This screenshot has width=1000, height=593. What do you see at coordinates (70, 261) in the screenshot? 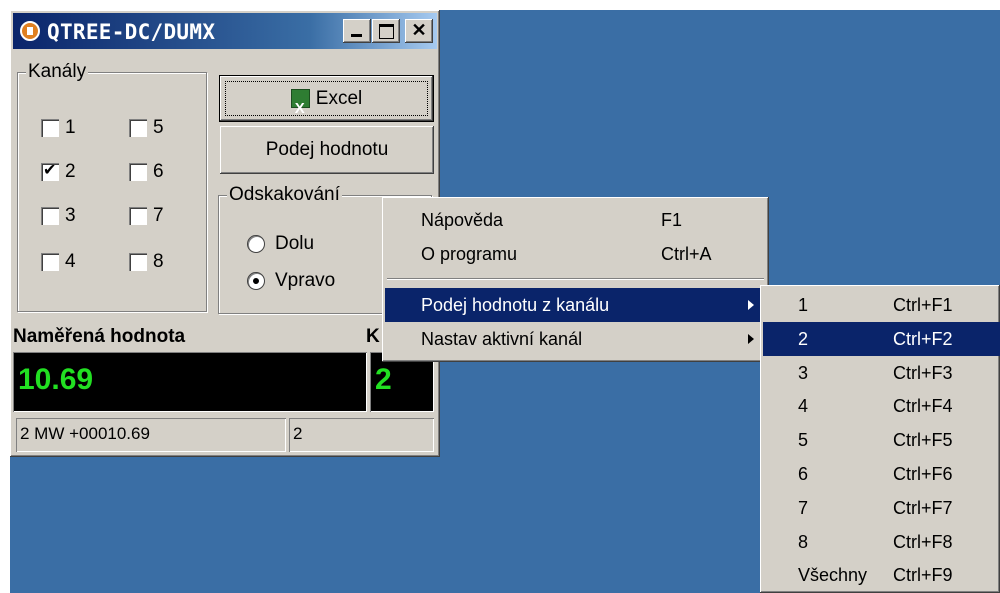
I see `checkbox-label: 4` at bounding box center [70, 261].